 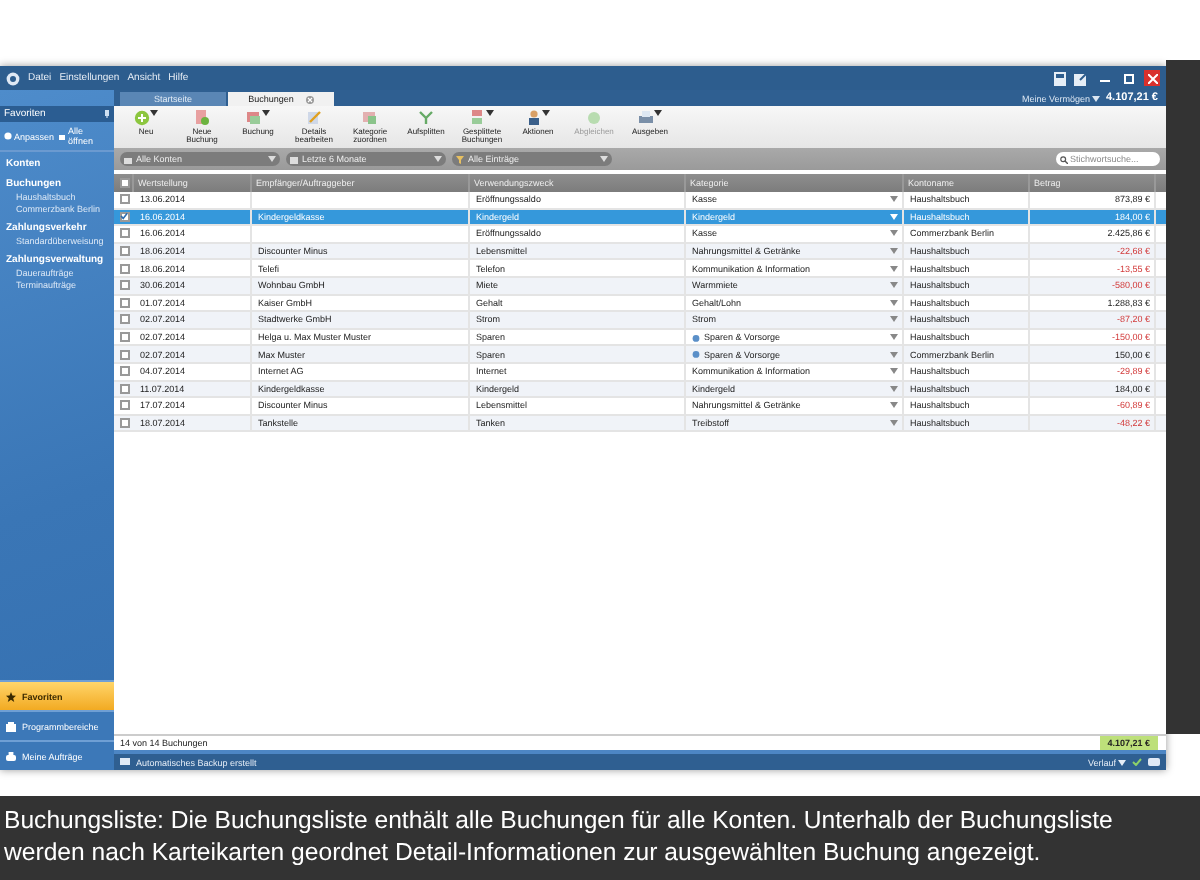 What do you see at coordinates (254, 118) in the screenshot?
I see `document-icon` at bounding box center [254, 118].